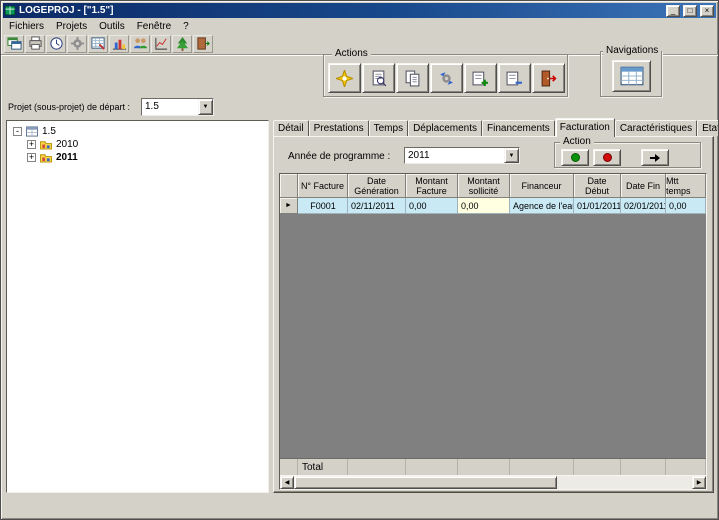  Describe the element at coordinates (575, 157) in the screenshot. I see `action-validate-button` at that location.